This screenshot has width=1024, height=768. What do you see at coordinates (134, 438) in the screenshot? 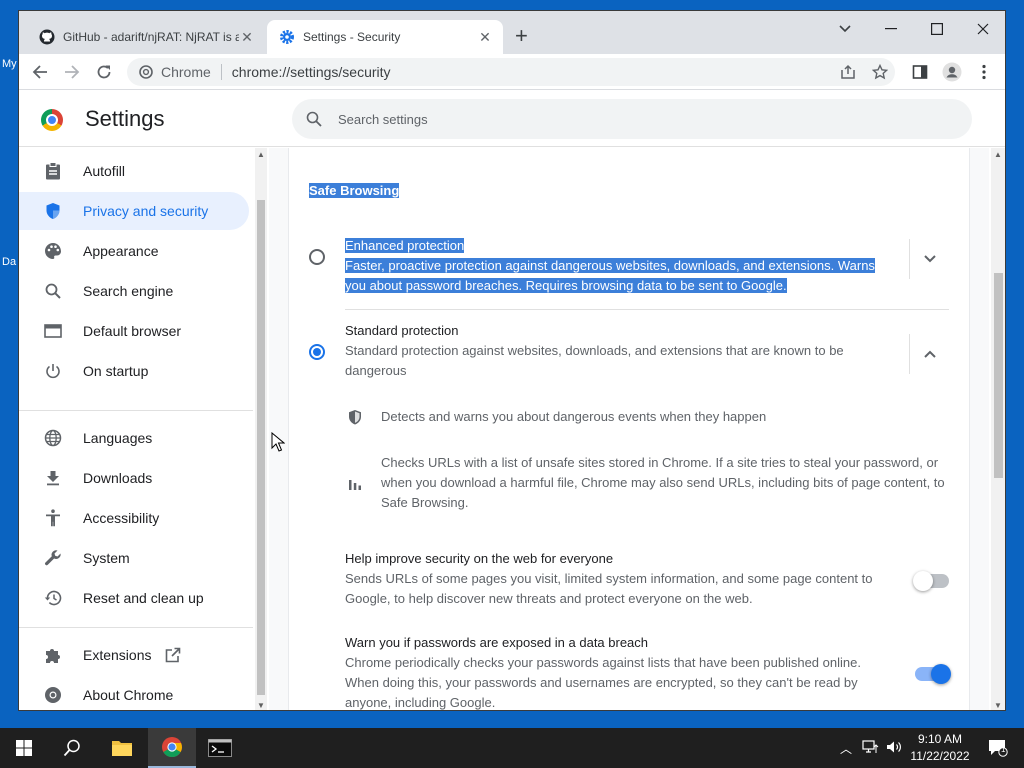
I see `sidebar-item-languages: Languages` at bounding box center [134, 438].